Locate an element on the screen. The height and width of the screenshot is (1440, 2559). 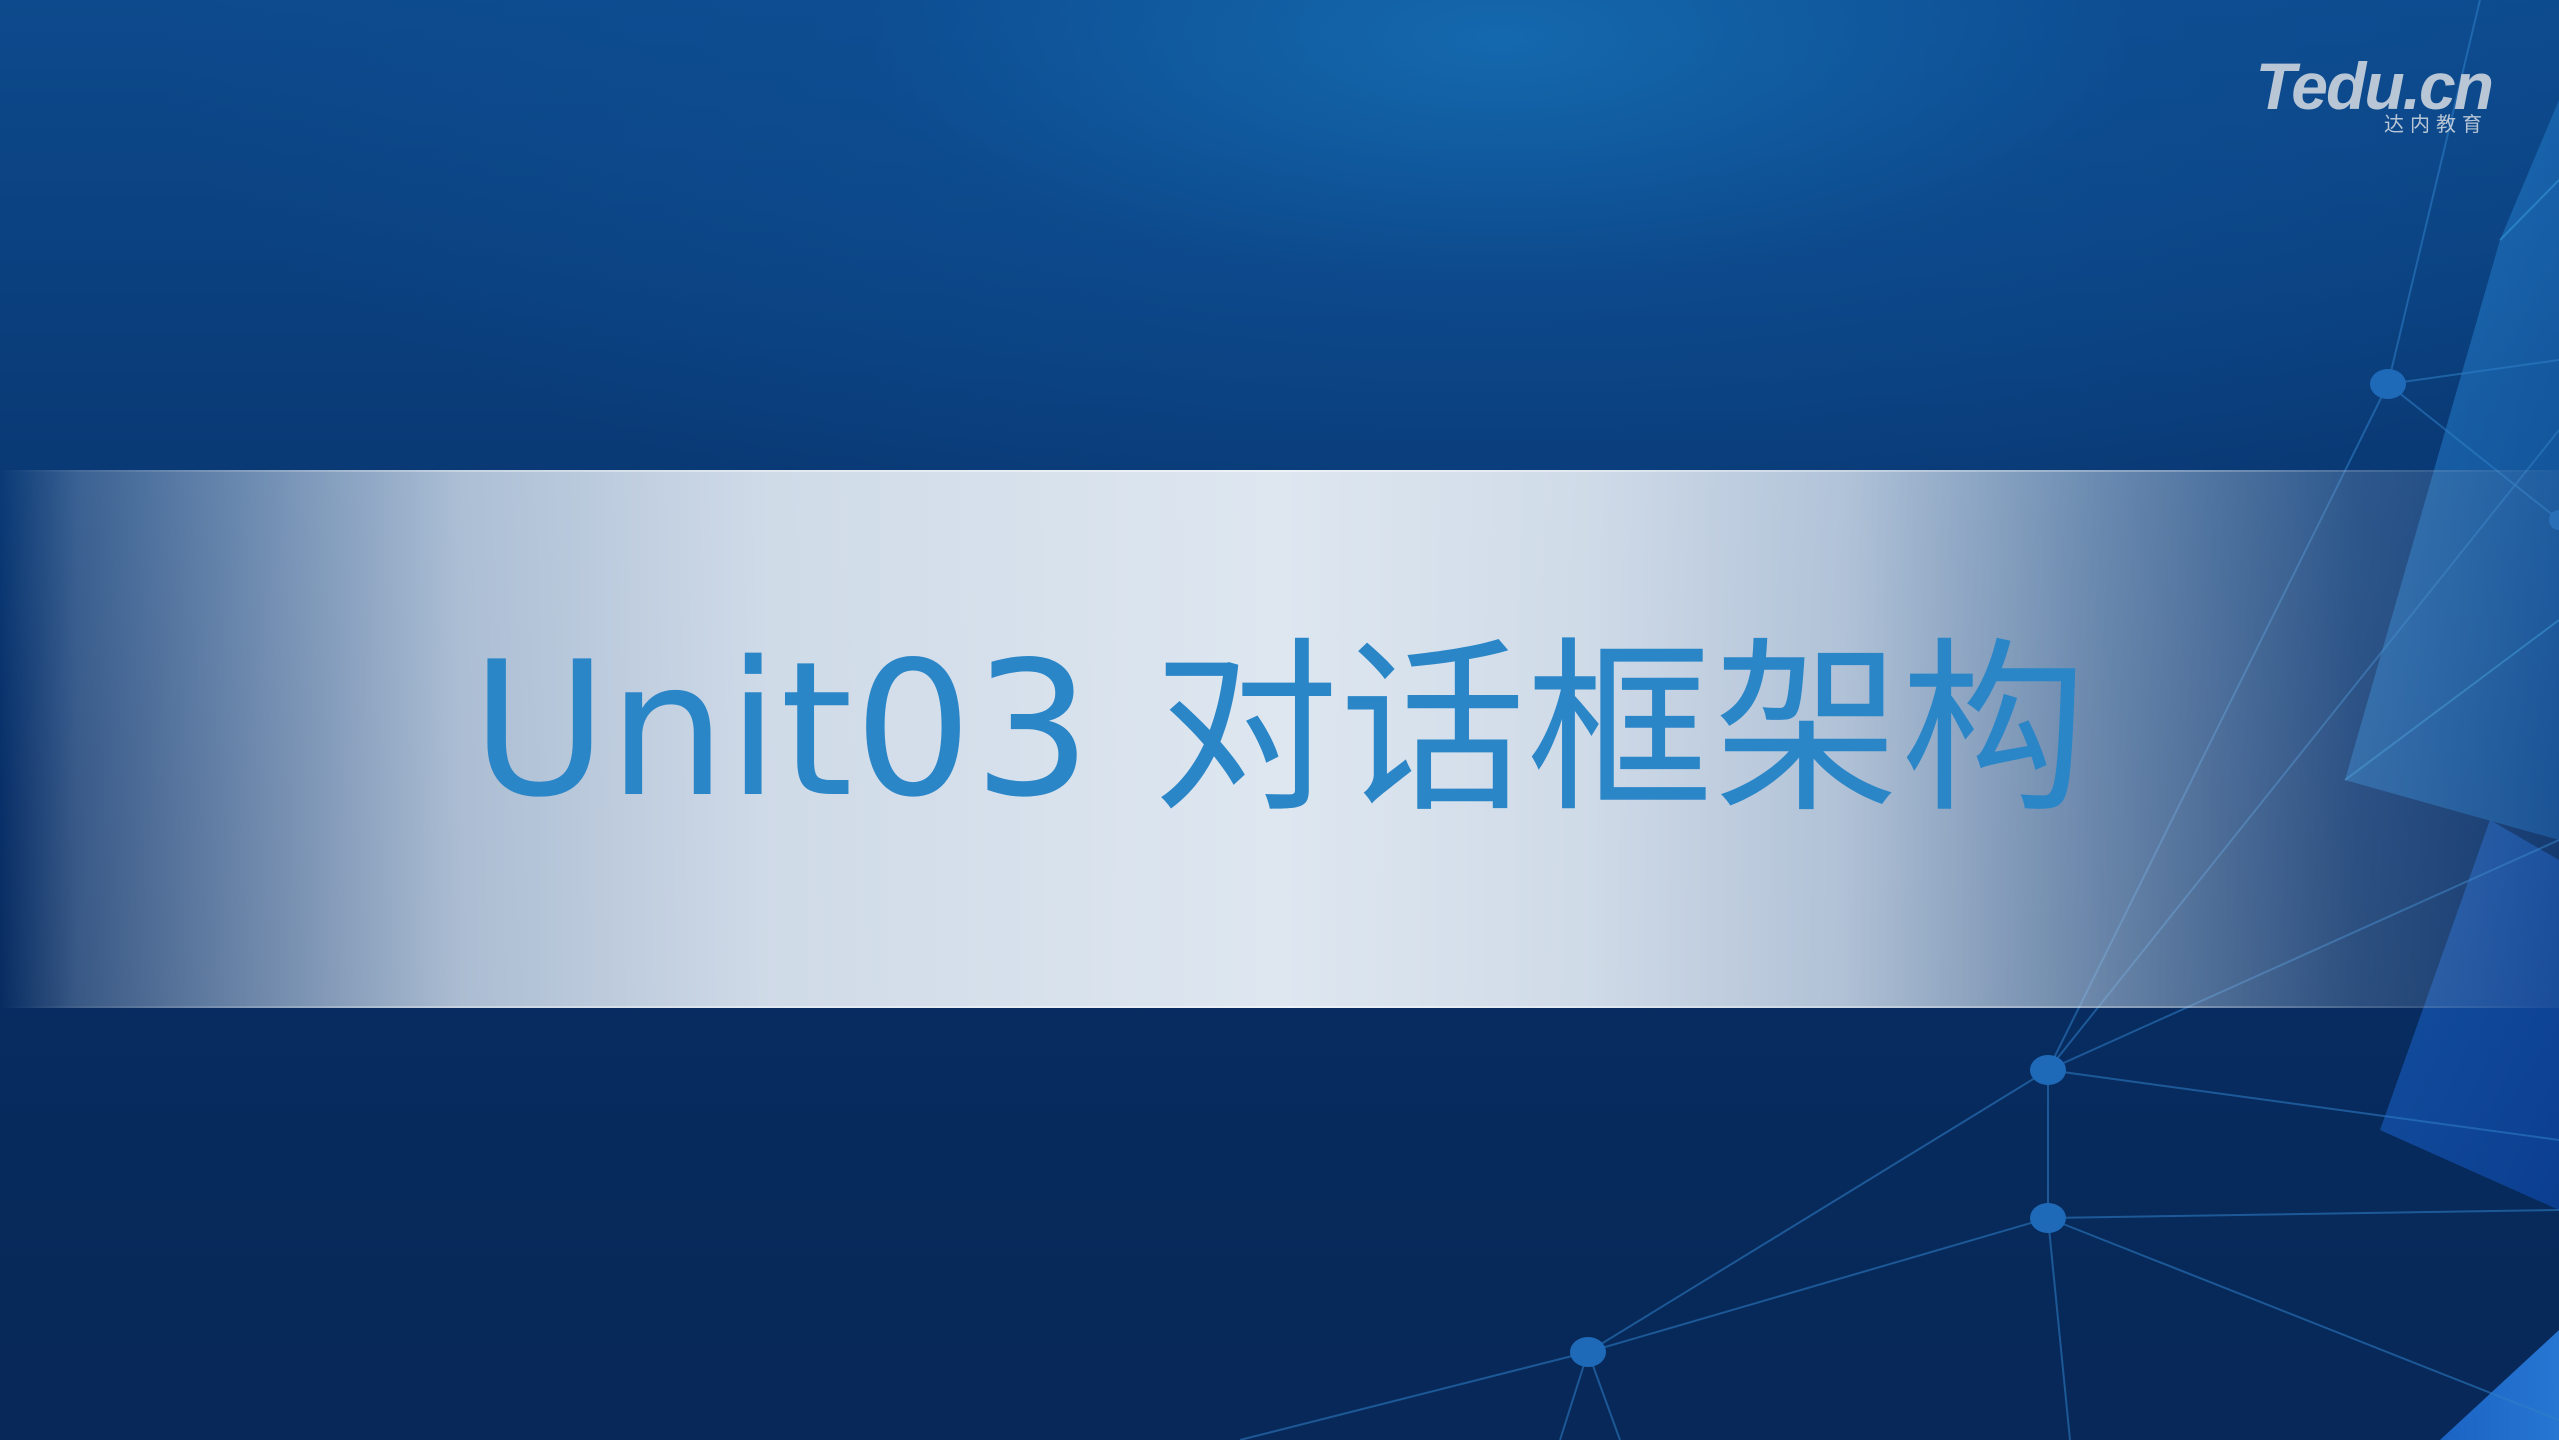
band-bottom-edge is located at coordinates (1279, 1007).